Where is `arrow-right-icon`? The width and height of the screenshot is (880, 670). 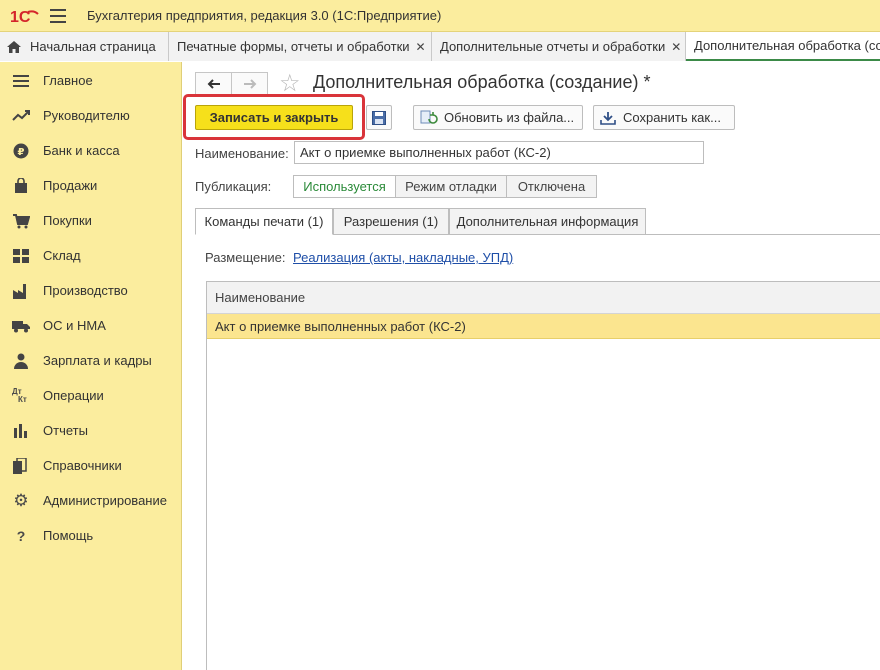
arrow-right-icon is located at coordinates (249, 84).